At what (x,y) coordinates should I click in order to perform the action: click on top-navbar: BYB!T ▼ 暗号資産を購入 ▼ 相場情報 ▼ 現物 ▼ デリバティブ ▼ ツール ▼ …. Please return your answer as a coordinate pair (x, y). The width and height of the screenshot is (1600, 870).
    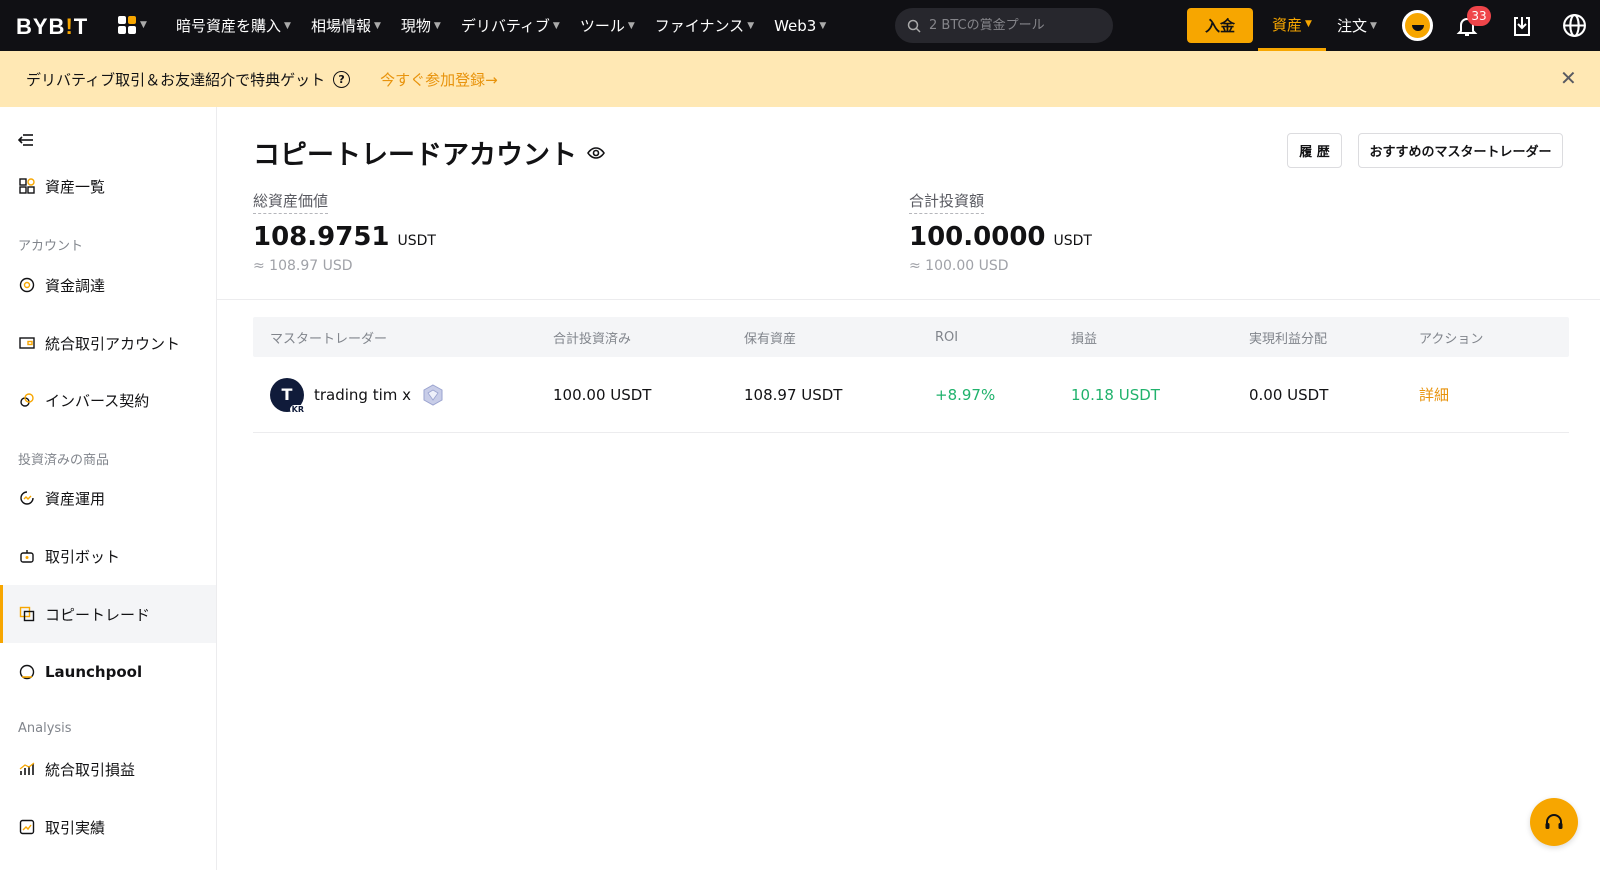
    Looking at the image, I should click on (800, 25).